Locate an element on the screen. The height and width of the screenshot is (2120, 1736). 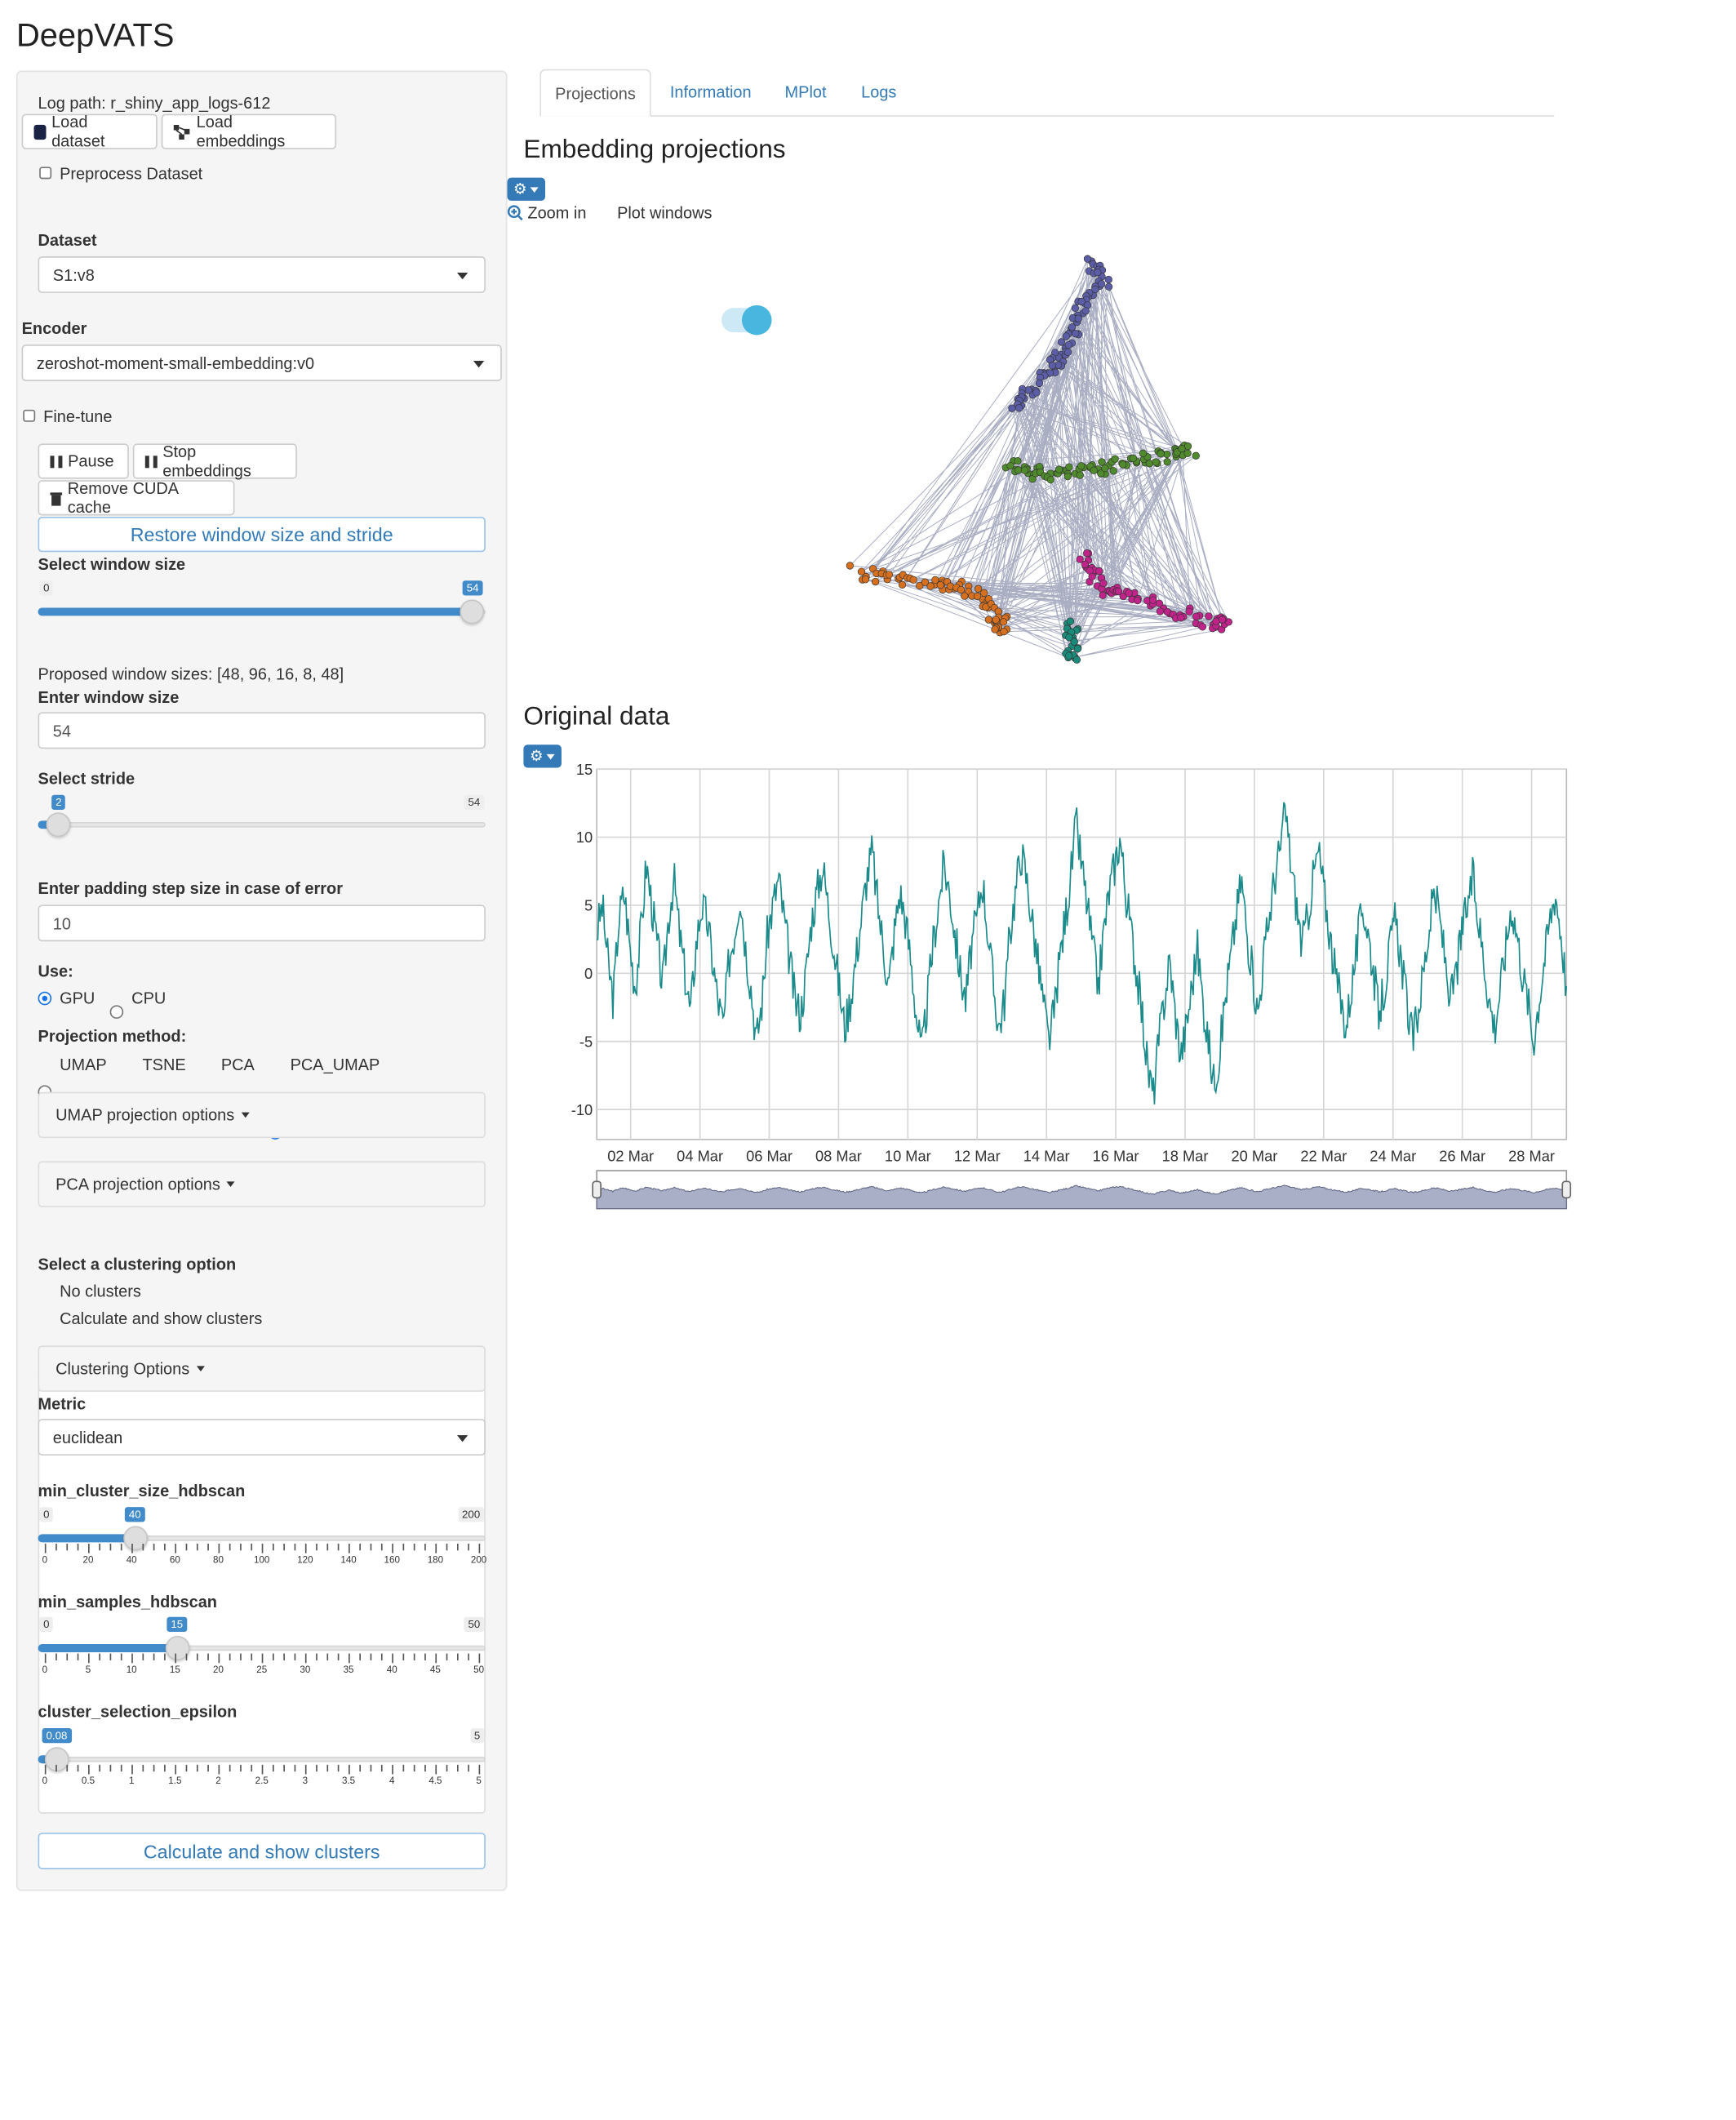
load-dataset-button: Load dataset is located at coordinates (89, 131).